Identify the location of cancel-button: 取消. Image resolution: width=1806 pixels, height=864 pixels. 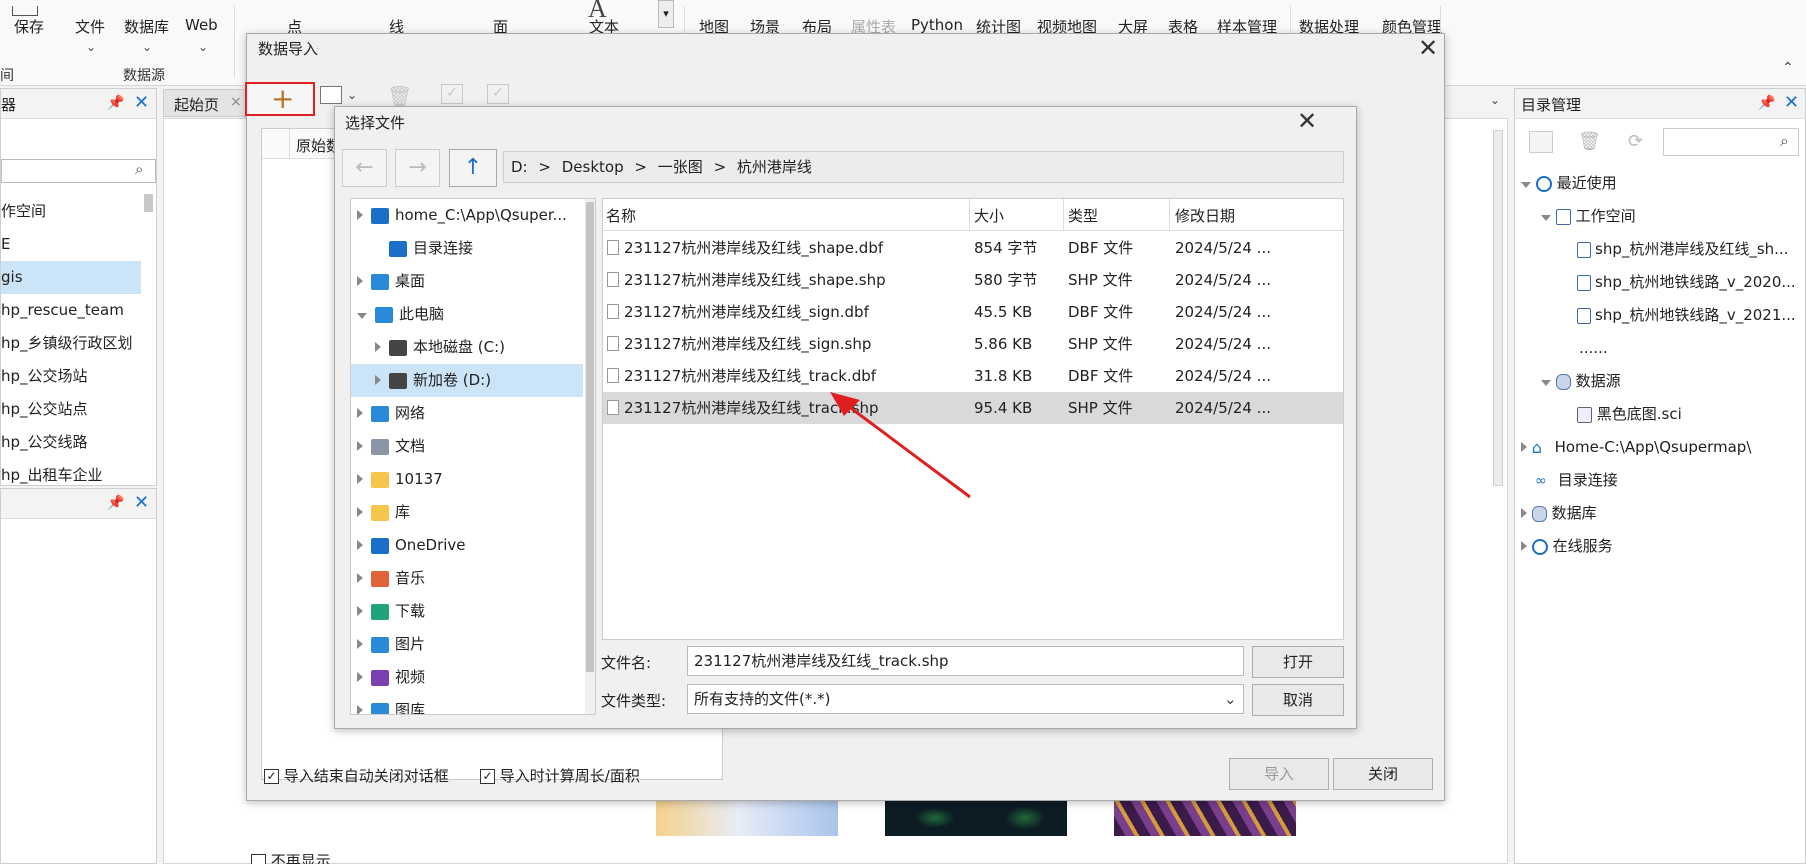
(1298, 700).